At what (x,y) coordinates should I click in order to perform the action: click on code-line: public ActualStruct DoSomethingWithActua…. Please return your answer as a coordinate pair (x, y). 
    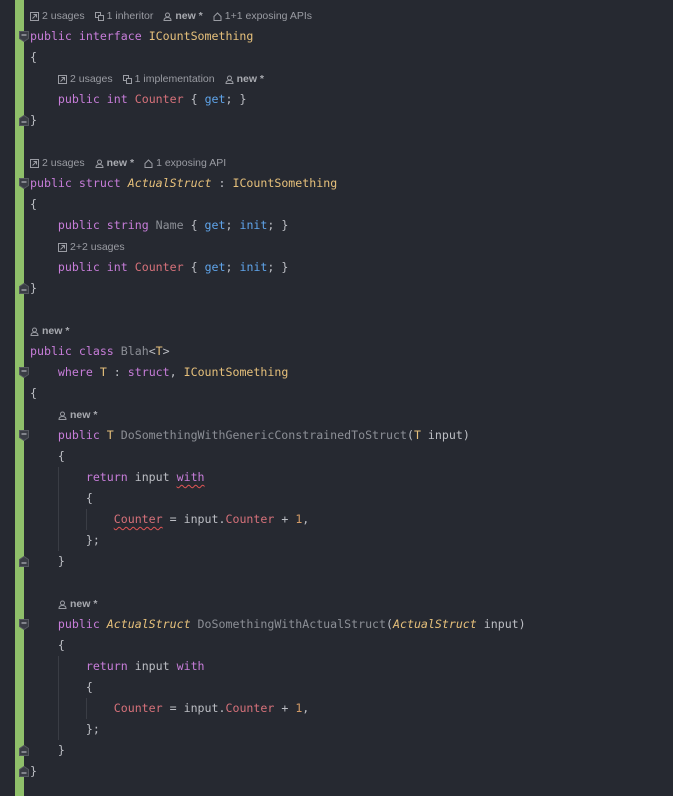
    Looking at the image, I should click on (278, 624).